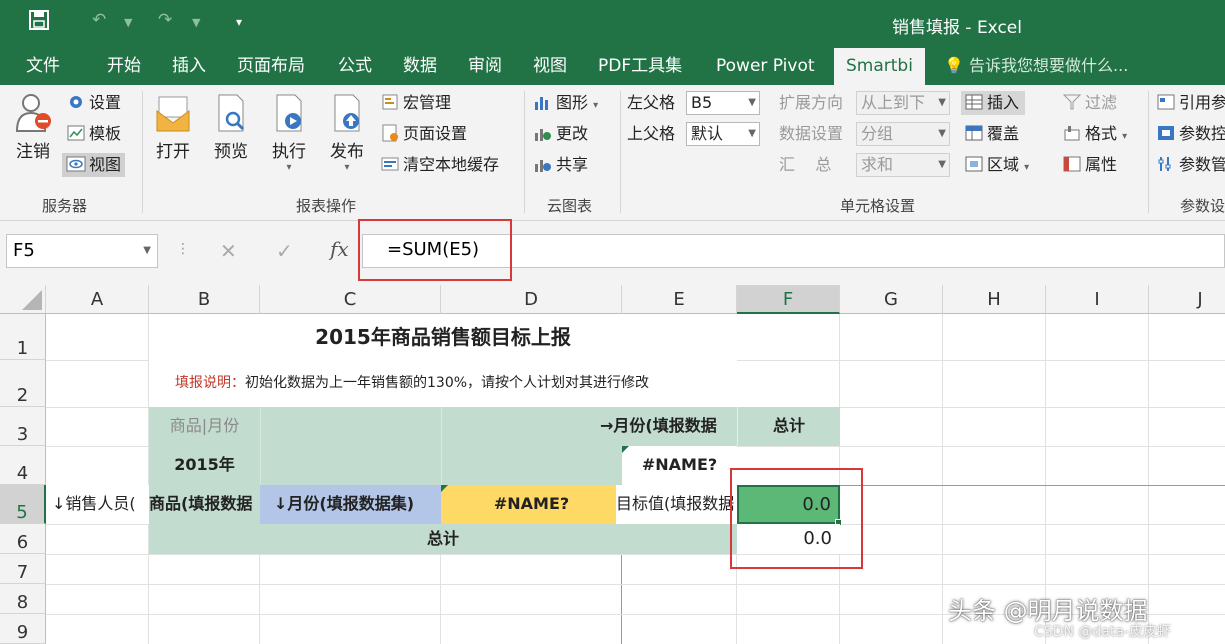 This screenshot has height=644, width=1225. I want to click on change-button: 更改, so click(560, 134).